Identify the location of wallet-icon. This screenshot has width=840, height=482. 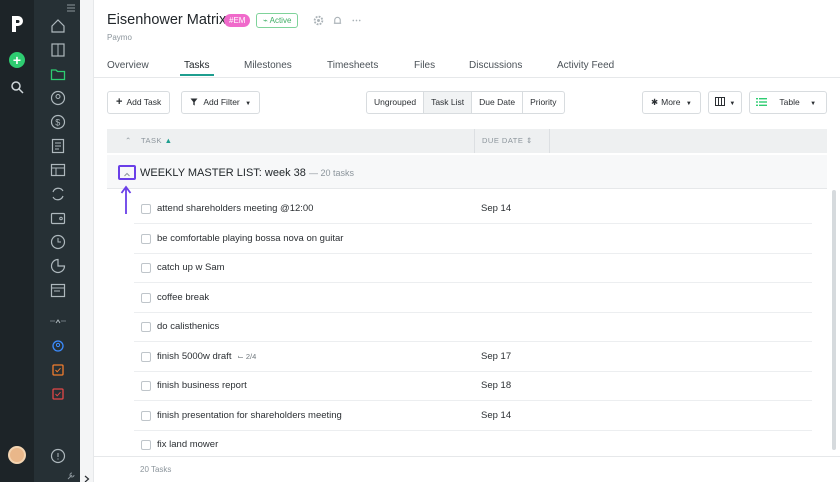
(58, 218).